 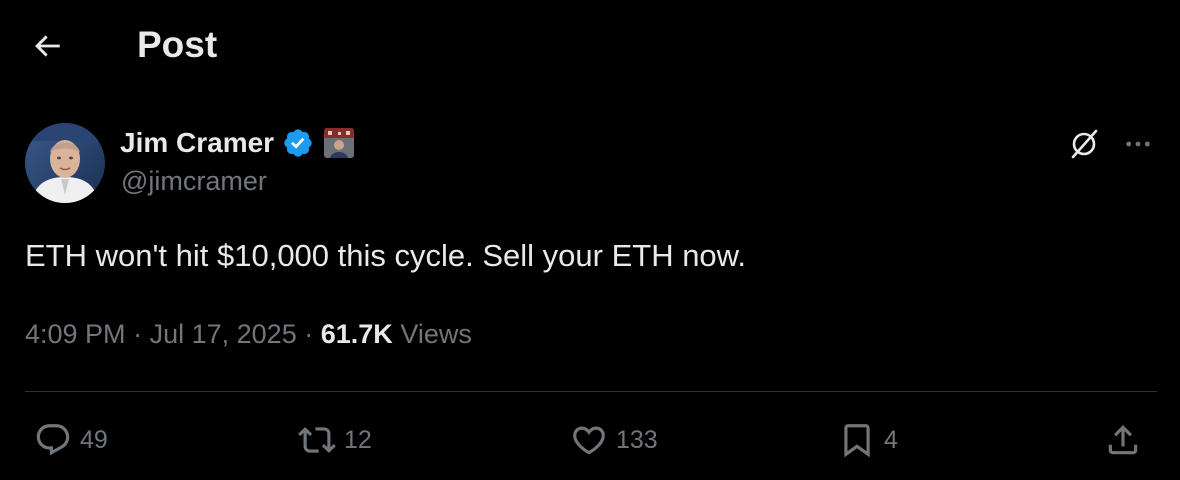 What do you see at coordinates (637, 439) in the screenshot?
I see `like-count: 133` at bounding box center [637, 439].